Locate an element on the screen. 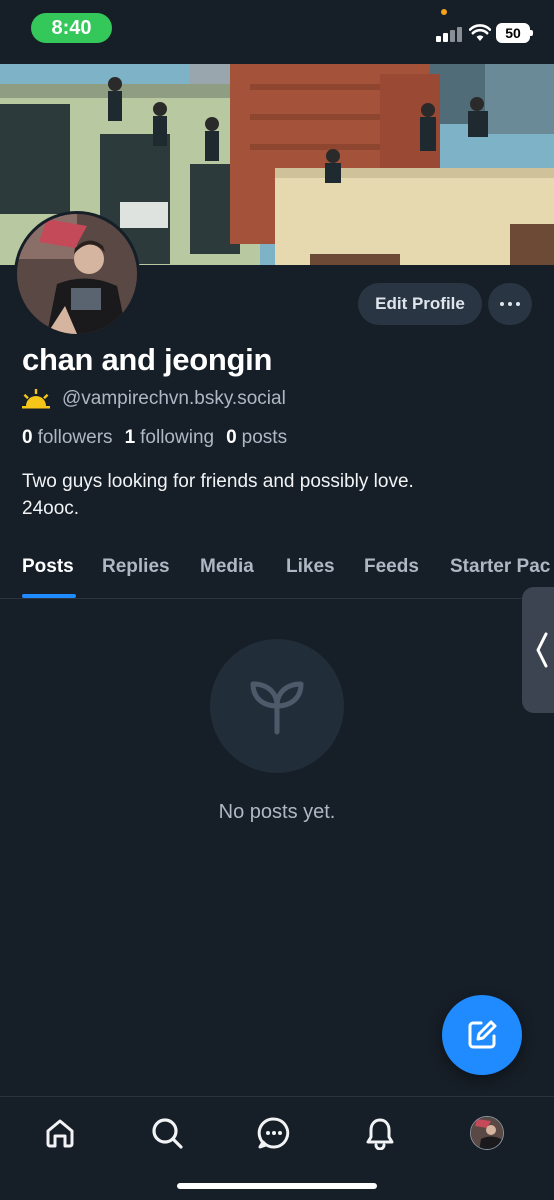 The width and height of the screenshot is (554, 1200). nav-home is located at coordinates (60, 1133).